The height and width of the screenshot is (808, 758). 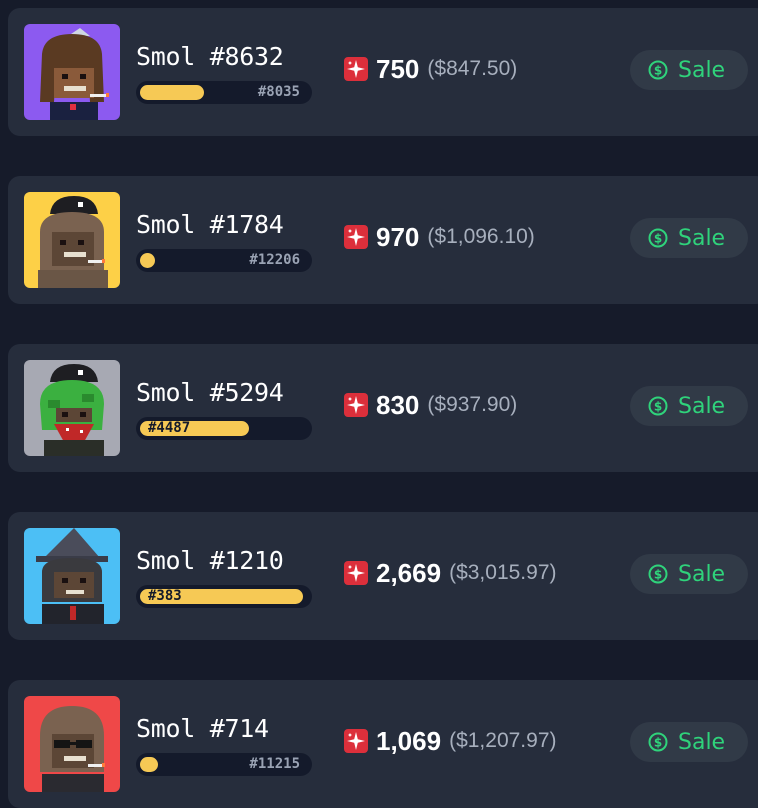 What do you see at coordinates (472, 404) in the screenshot?
I see `price-usd: ($937.90)` at bounding box center [472, 404].